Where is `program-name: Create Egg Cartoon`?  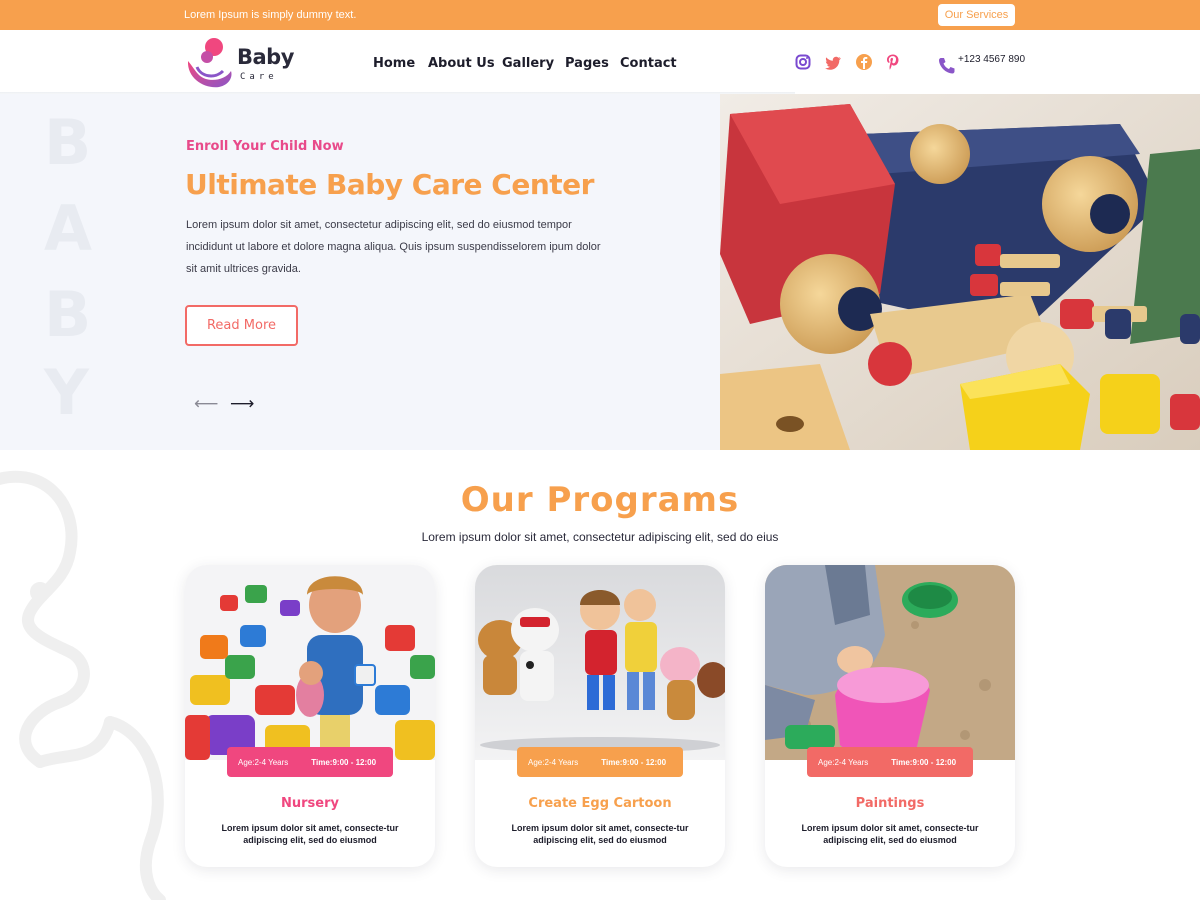 program-name: Create Egg Cartoon is located at coordinates (600, 803).